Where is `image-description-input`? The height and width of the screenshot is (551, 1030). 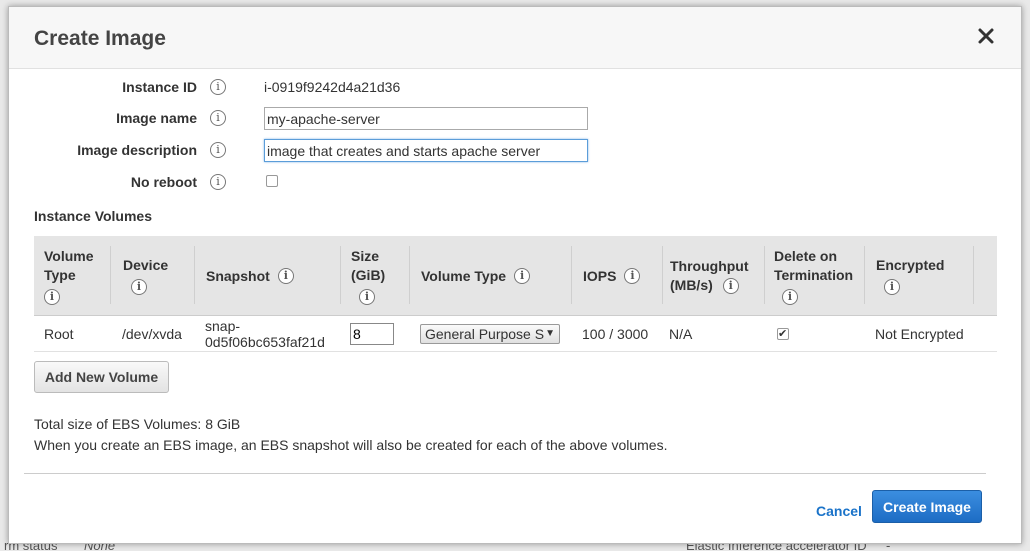
image-description-input is located at coordinates (426, 150).